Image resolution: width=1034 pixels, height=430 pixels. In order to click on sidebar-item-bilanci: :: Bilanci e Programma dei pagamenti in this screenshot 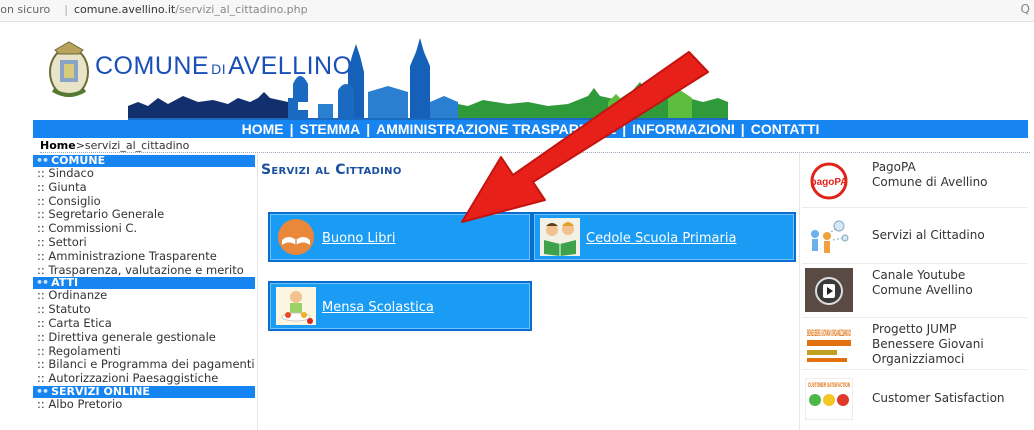, I will do `click(144, 365)`.